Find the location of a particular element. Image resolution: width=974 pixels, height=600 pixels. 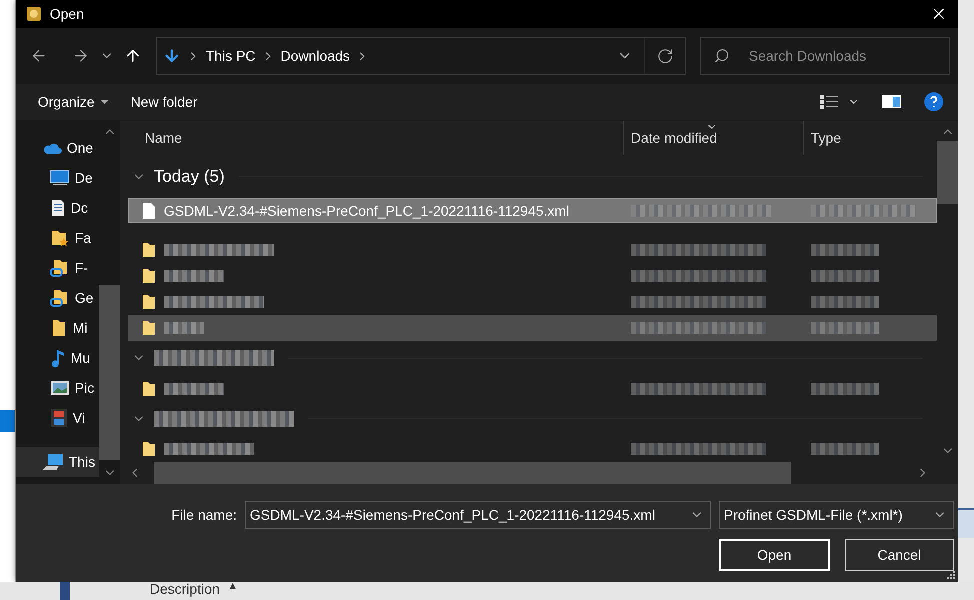

new-folder-button: New folder is located at coordinates (164, 102).